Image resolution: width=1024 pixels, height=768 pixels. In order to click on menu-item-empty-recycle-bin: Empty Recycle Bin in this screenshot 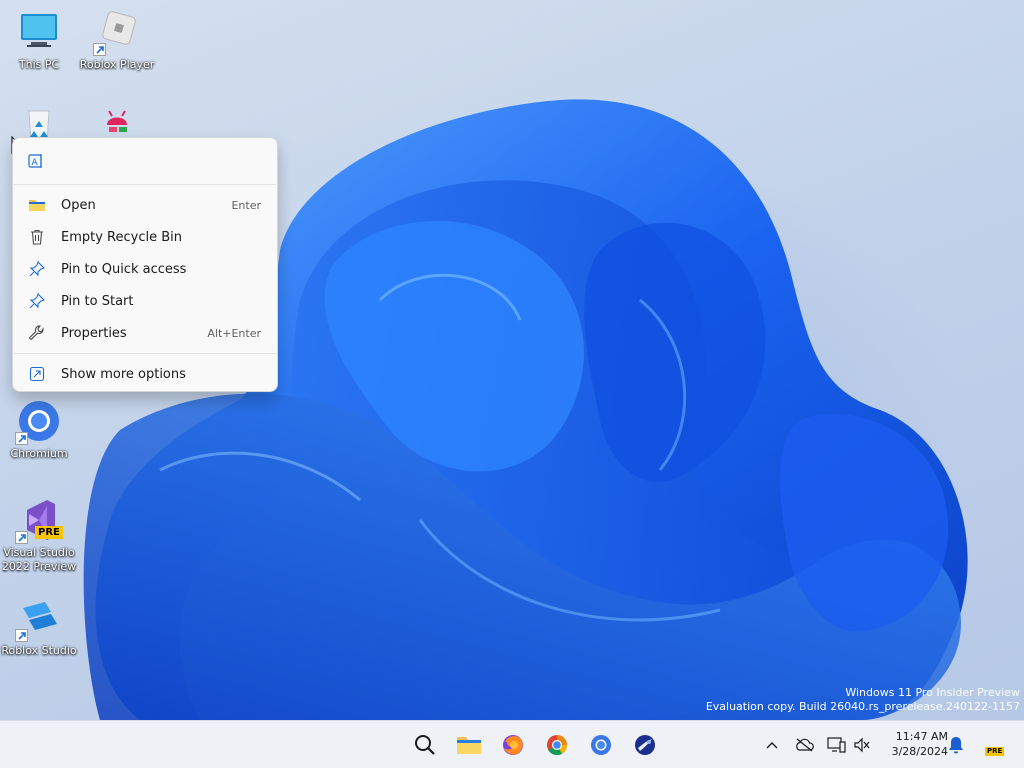, I will do `click(145, 237)`.